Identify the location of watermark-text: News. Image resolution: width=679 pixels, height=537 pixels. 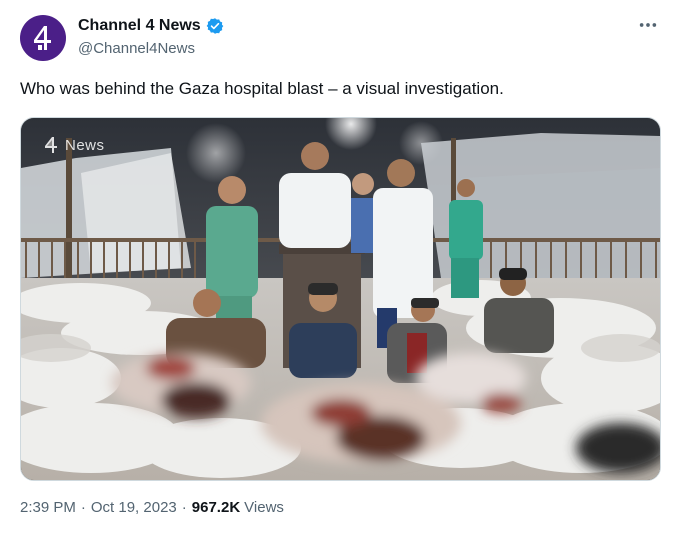
(85, 145).